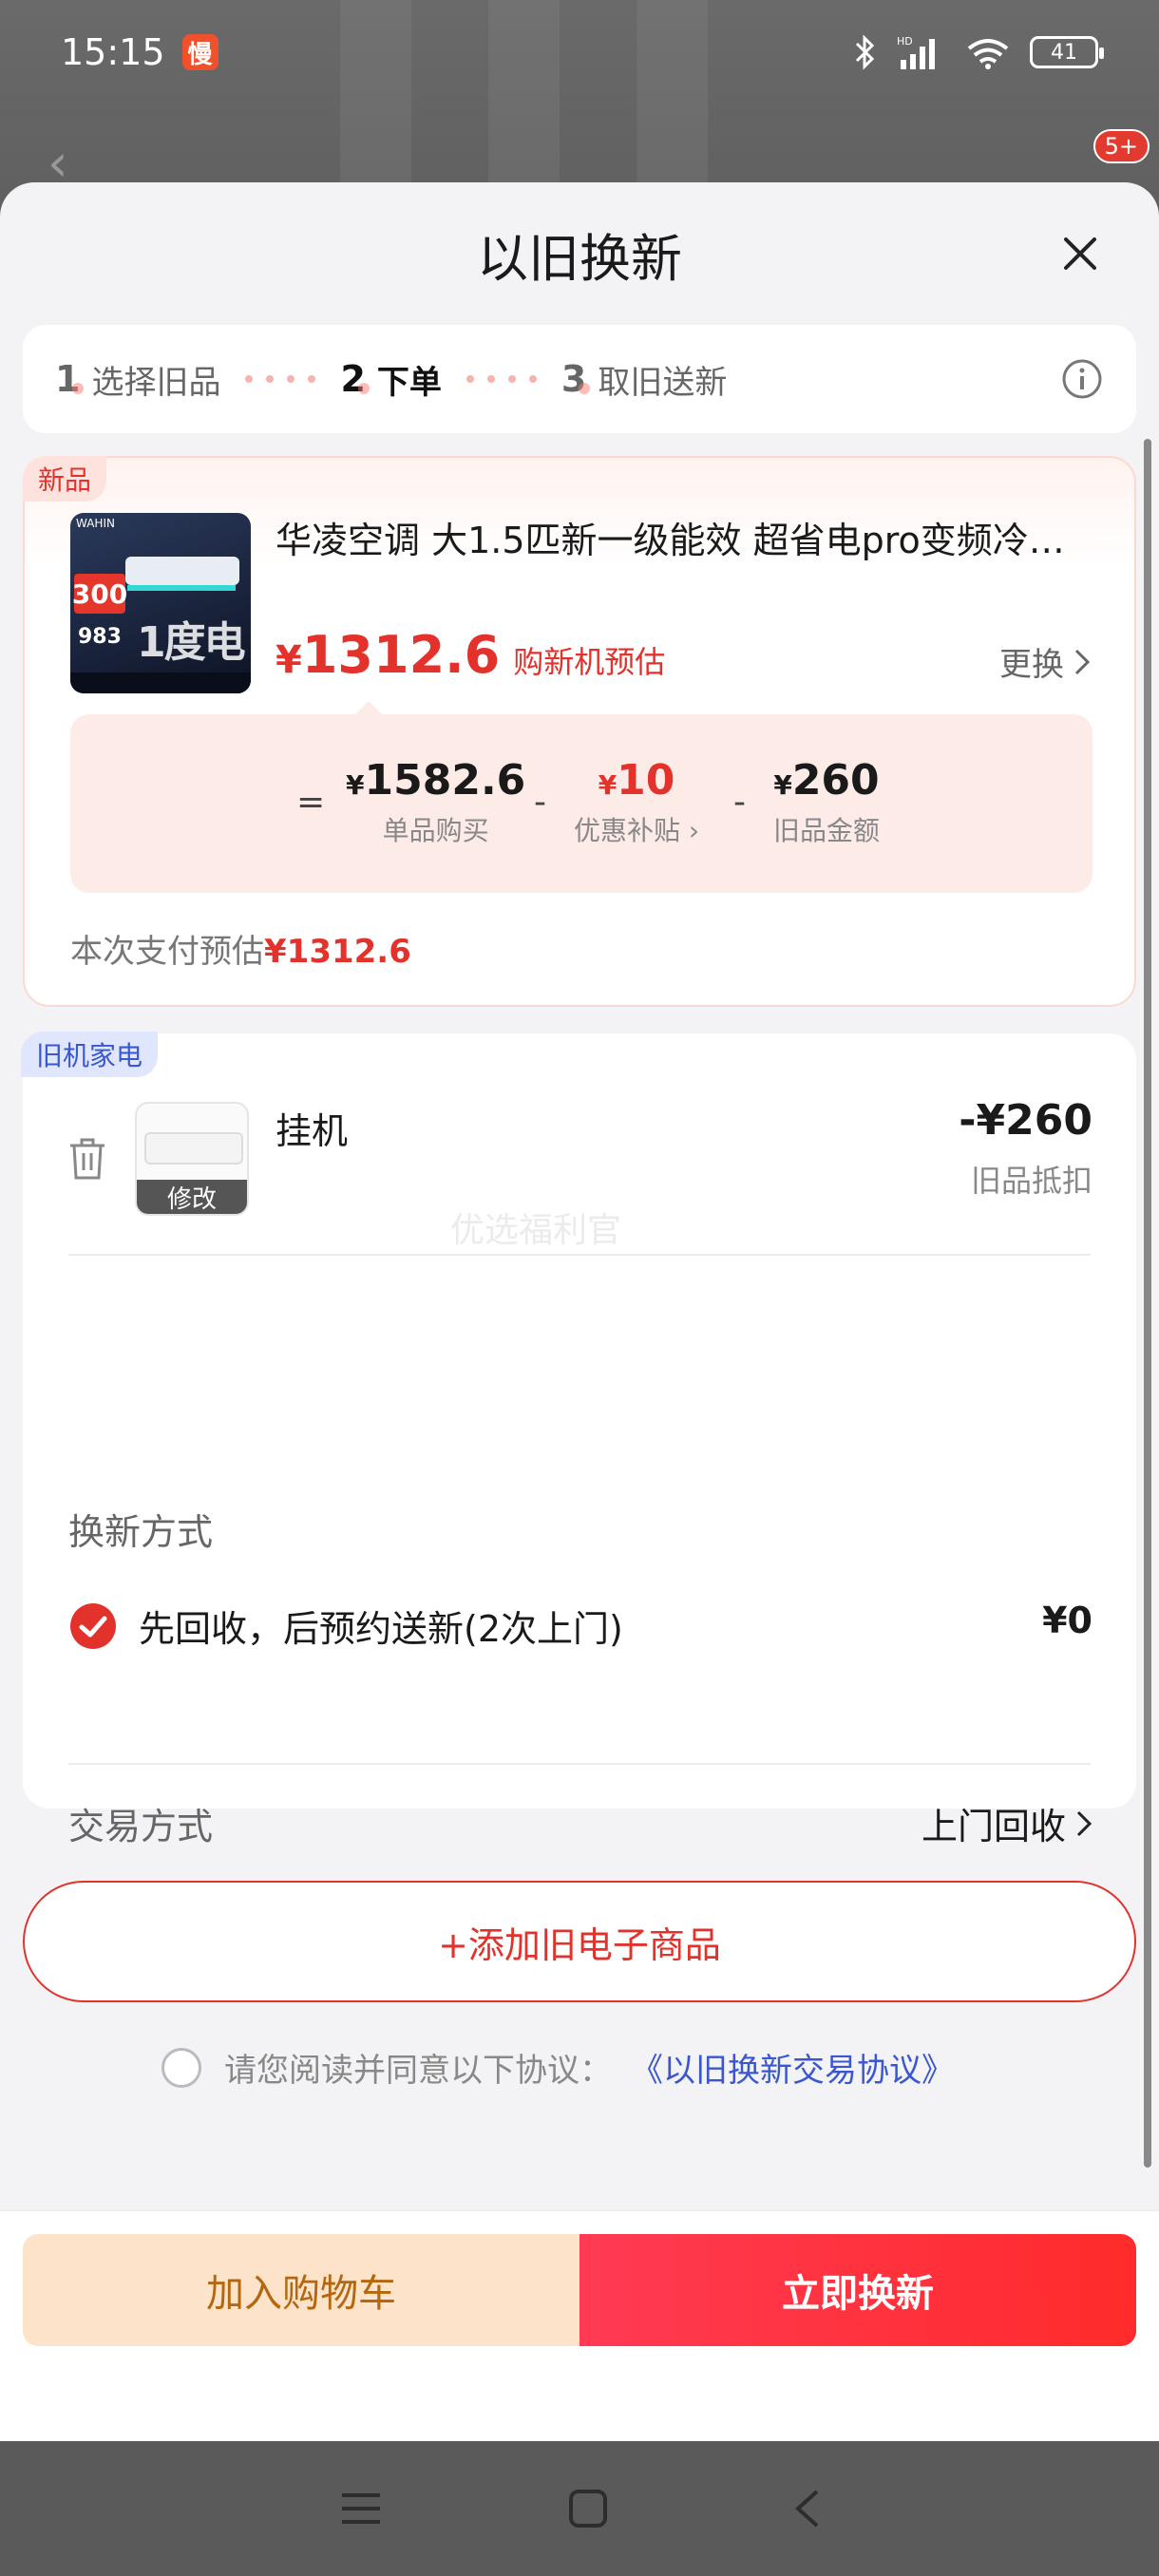  Describe the element at coordinates (113, 52) in the screenshot. I see `status-time: 15:15` at that location.